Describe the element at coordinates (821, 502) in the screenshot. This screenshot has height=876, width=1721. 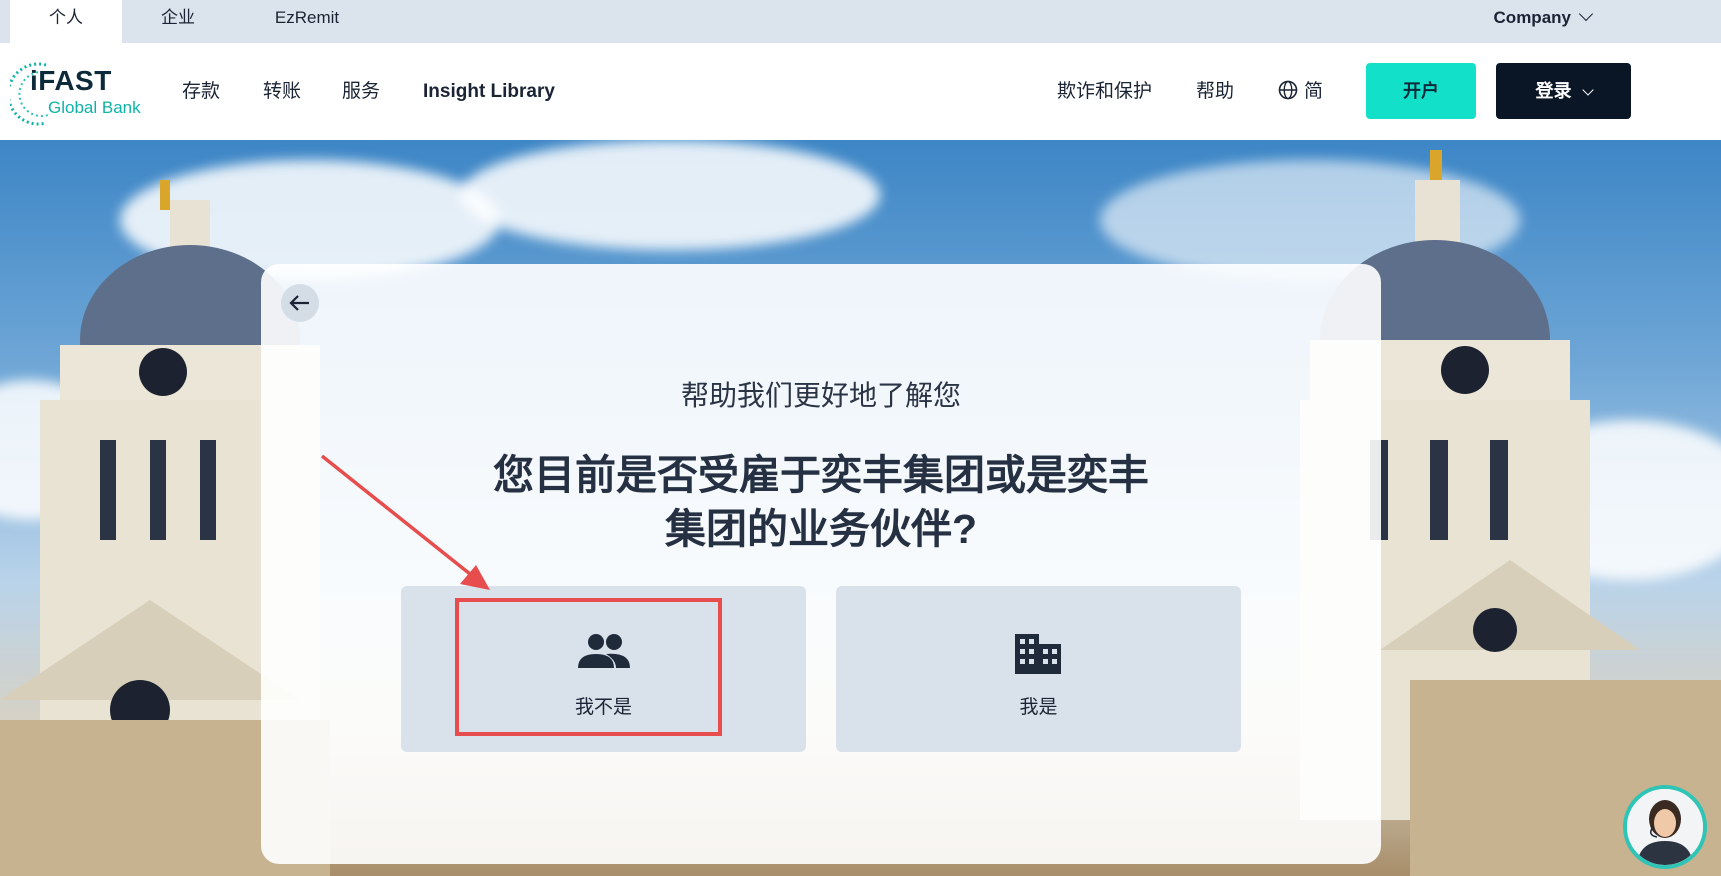
I see `card-question: 您目前是否受雇于奕丰集团或是奕丰 集团的业务伙伴?` at that location.